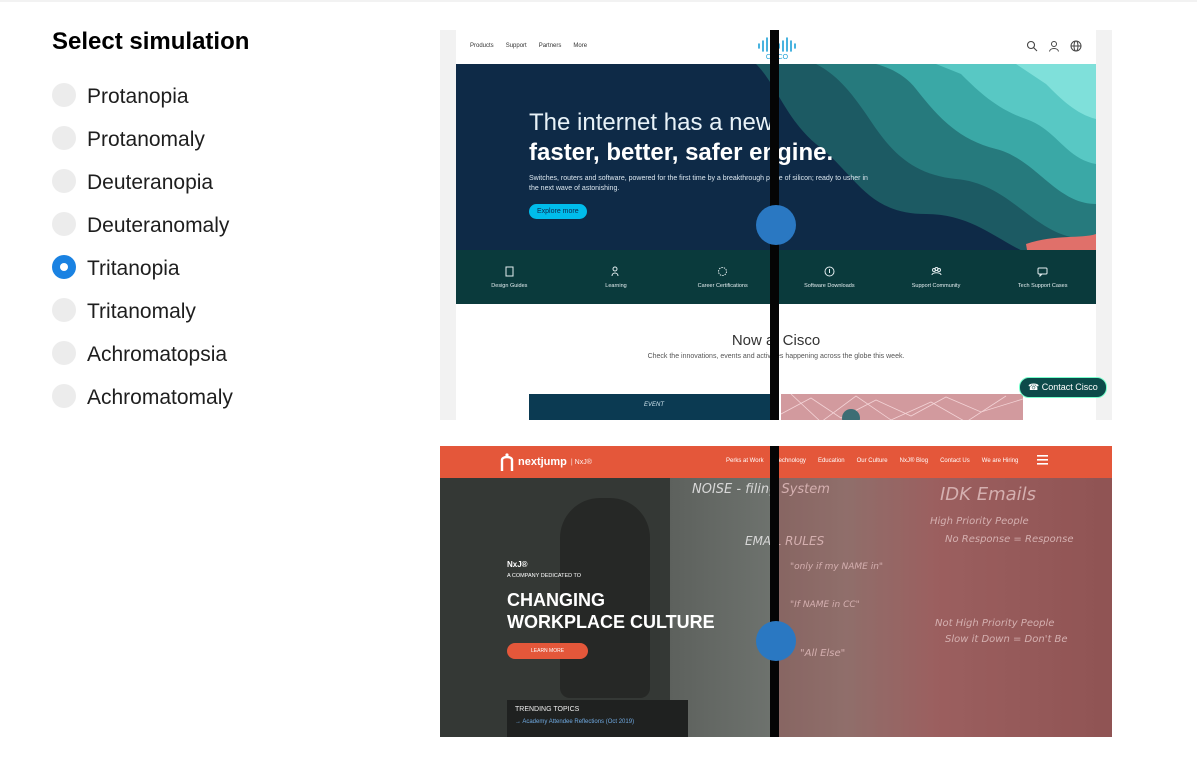 This screenshot has height=765, width=1197. Describe the element at coordinates (611, 622) in the screenshot. I see `hero-title-line2: WORKPLACE CULTURE` at that location.